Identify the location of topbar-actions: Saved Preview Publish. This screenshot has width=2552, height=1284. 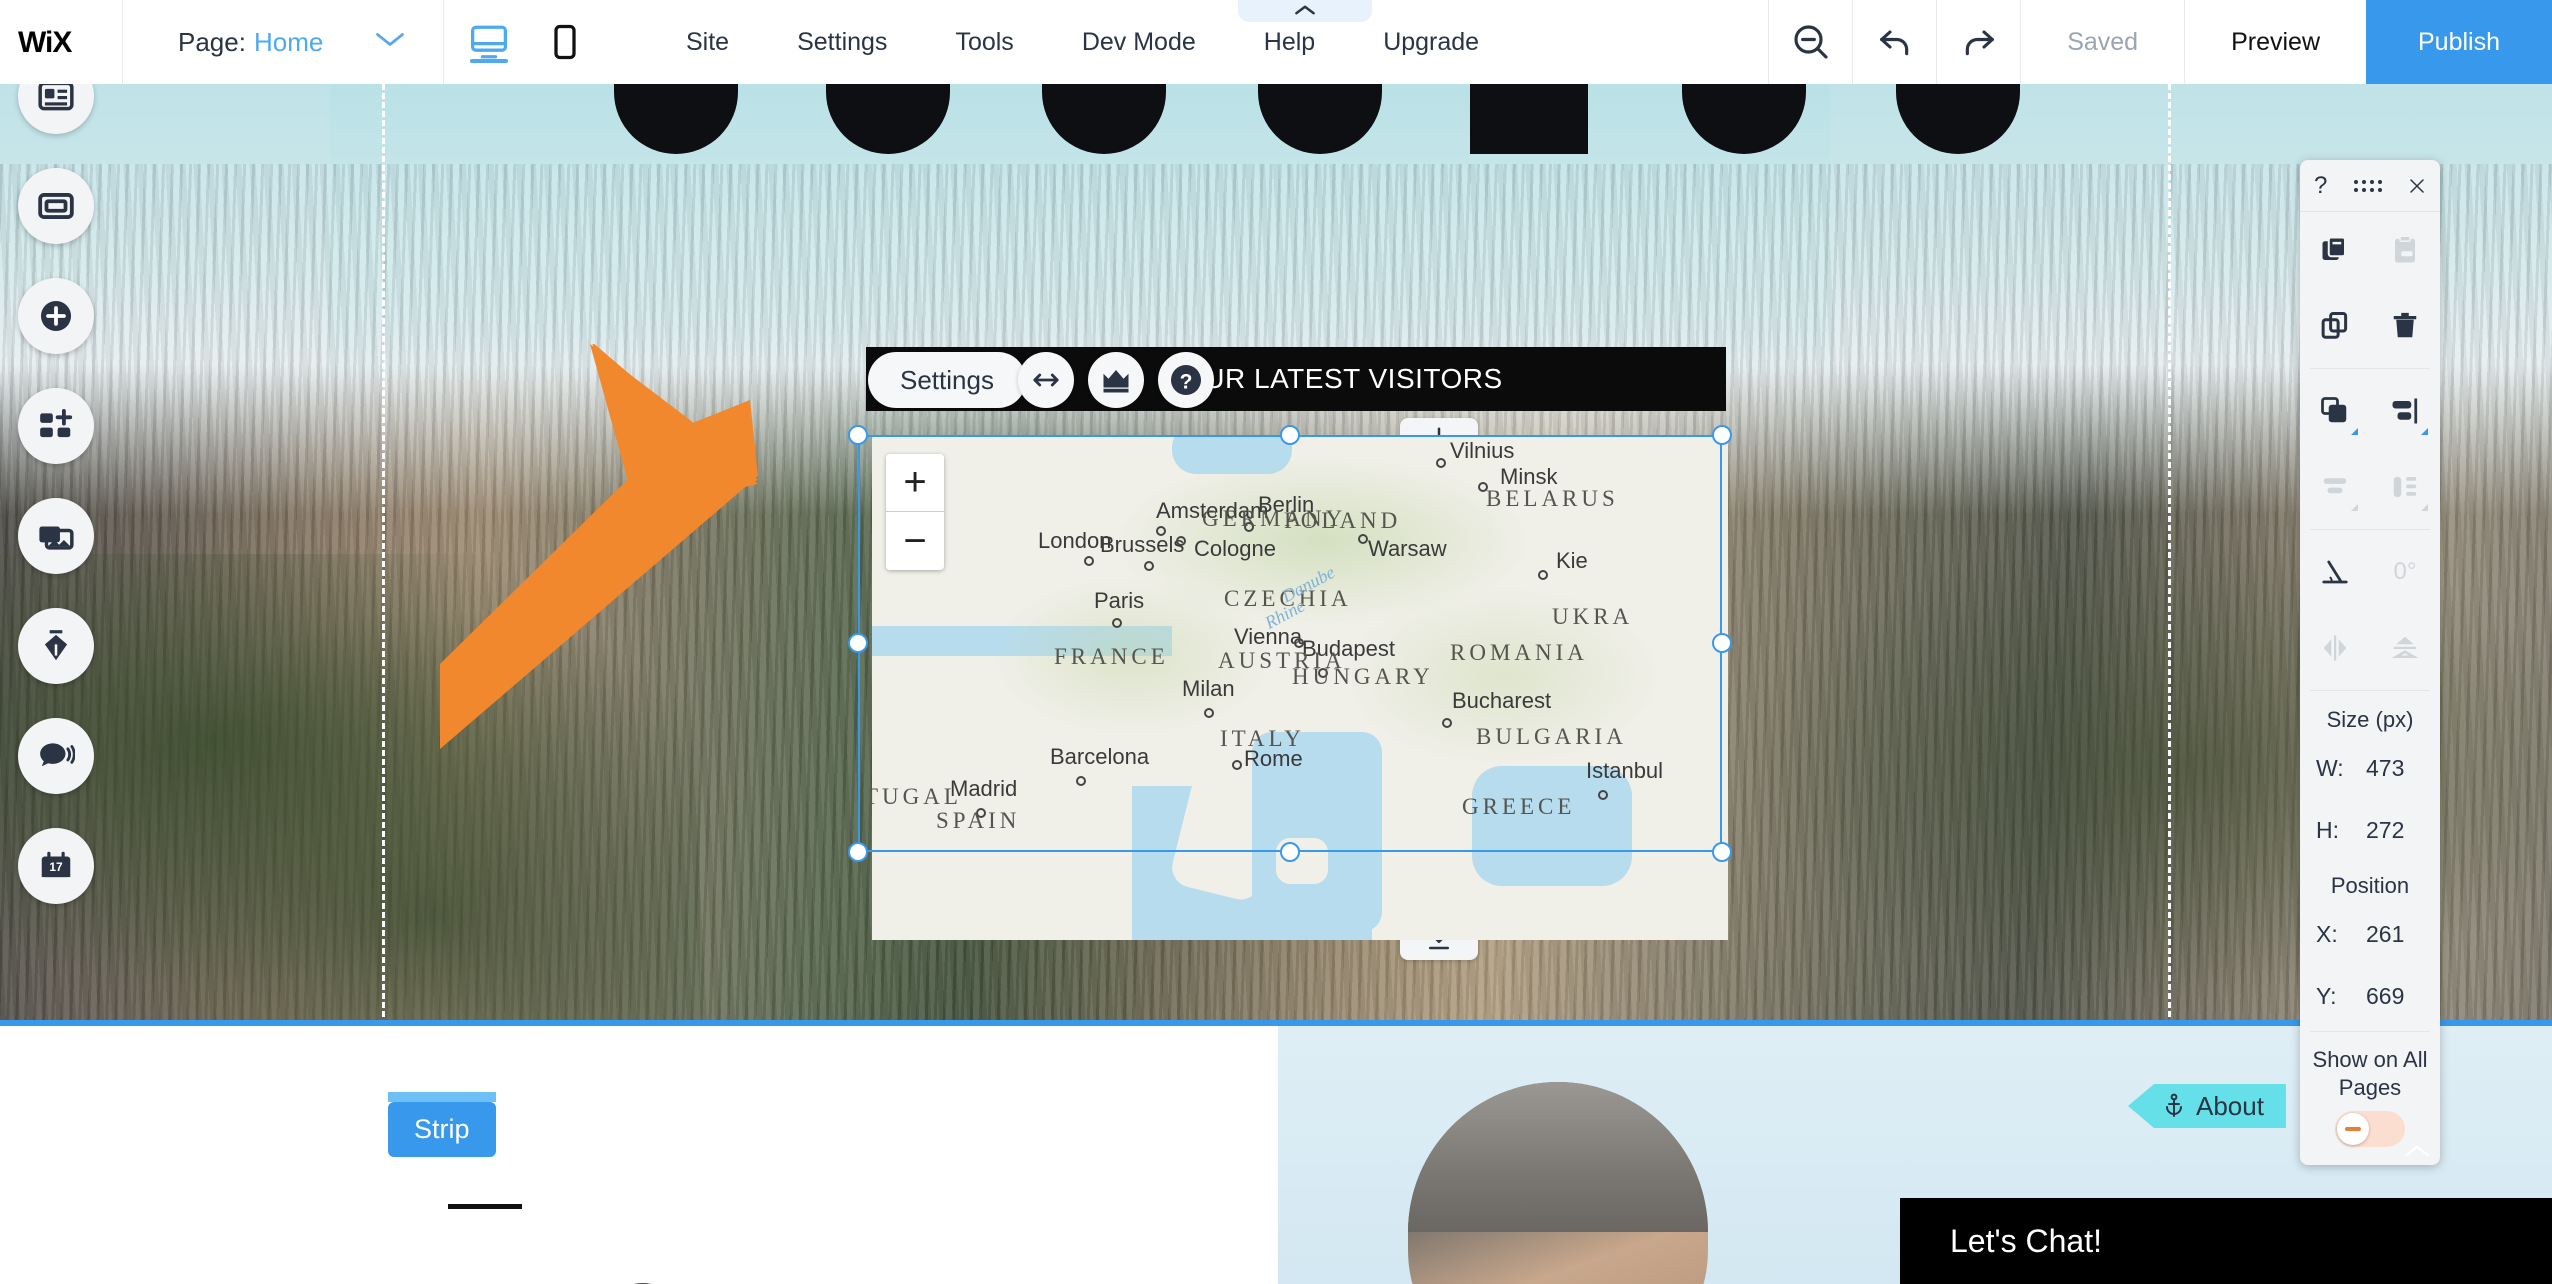
(2160, 42).